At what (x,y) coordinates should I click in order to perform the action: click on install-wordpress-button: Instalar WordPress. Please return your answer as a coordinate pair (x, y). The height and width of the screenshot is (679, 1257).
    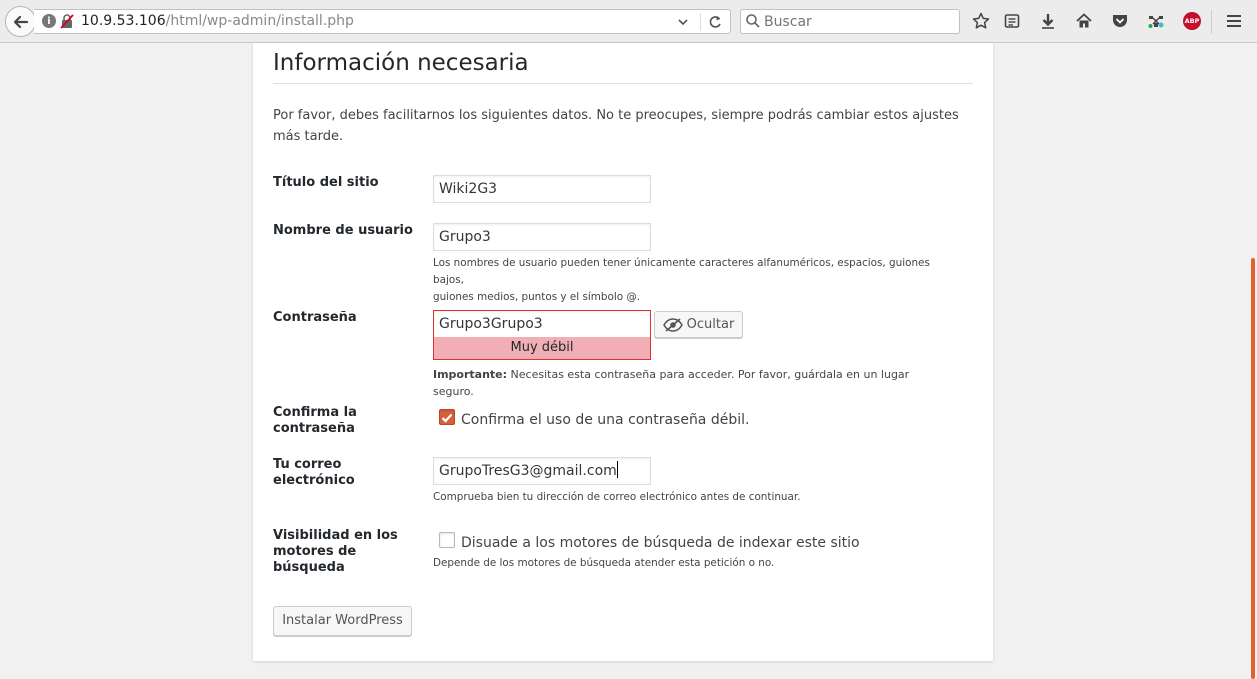
    Looking at the image, I should click on (342, 621).